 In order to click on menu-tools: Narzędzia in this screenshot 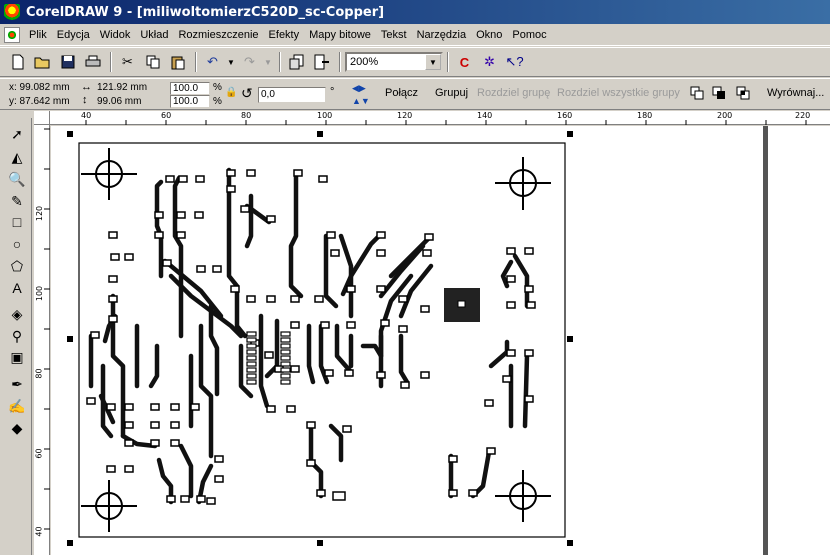, I will do `click(442, 35)`.